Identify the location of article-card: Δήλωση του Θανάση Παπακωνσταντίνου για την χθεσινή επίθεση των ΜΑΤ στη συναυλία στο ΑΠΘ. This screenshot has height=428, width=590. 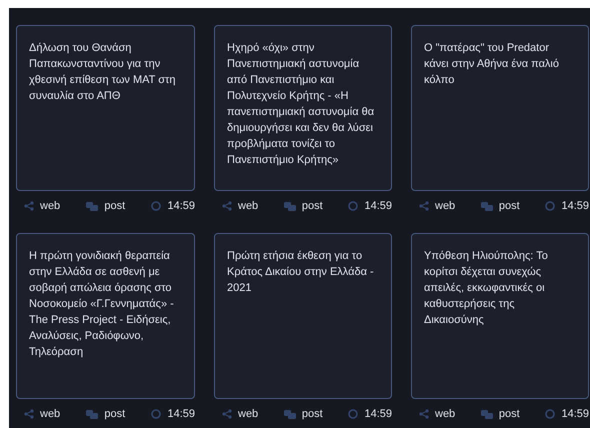
(105, 108).